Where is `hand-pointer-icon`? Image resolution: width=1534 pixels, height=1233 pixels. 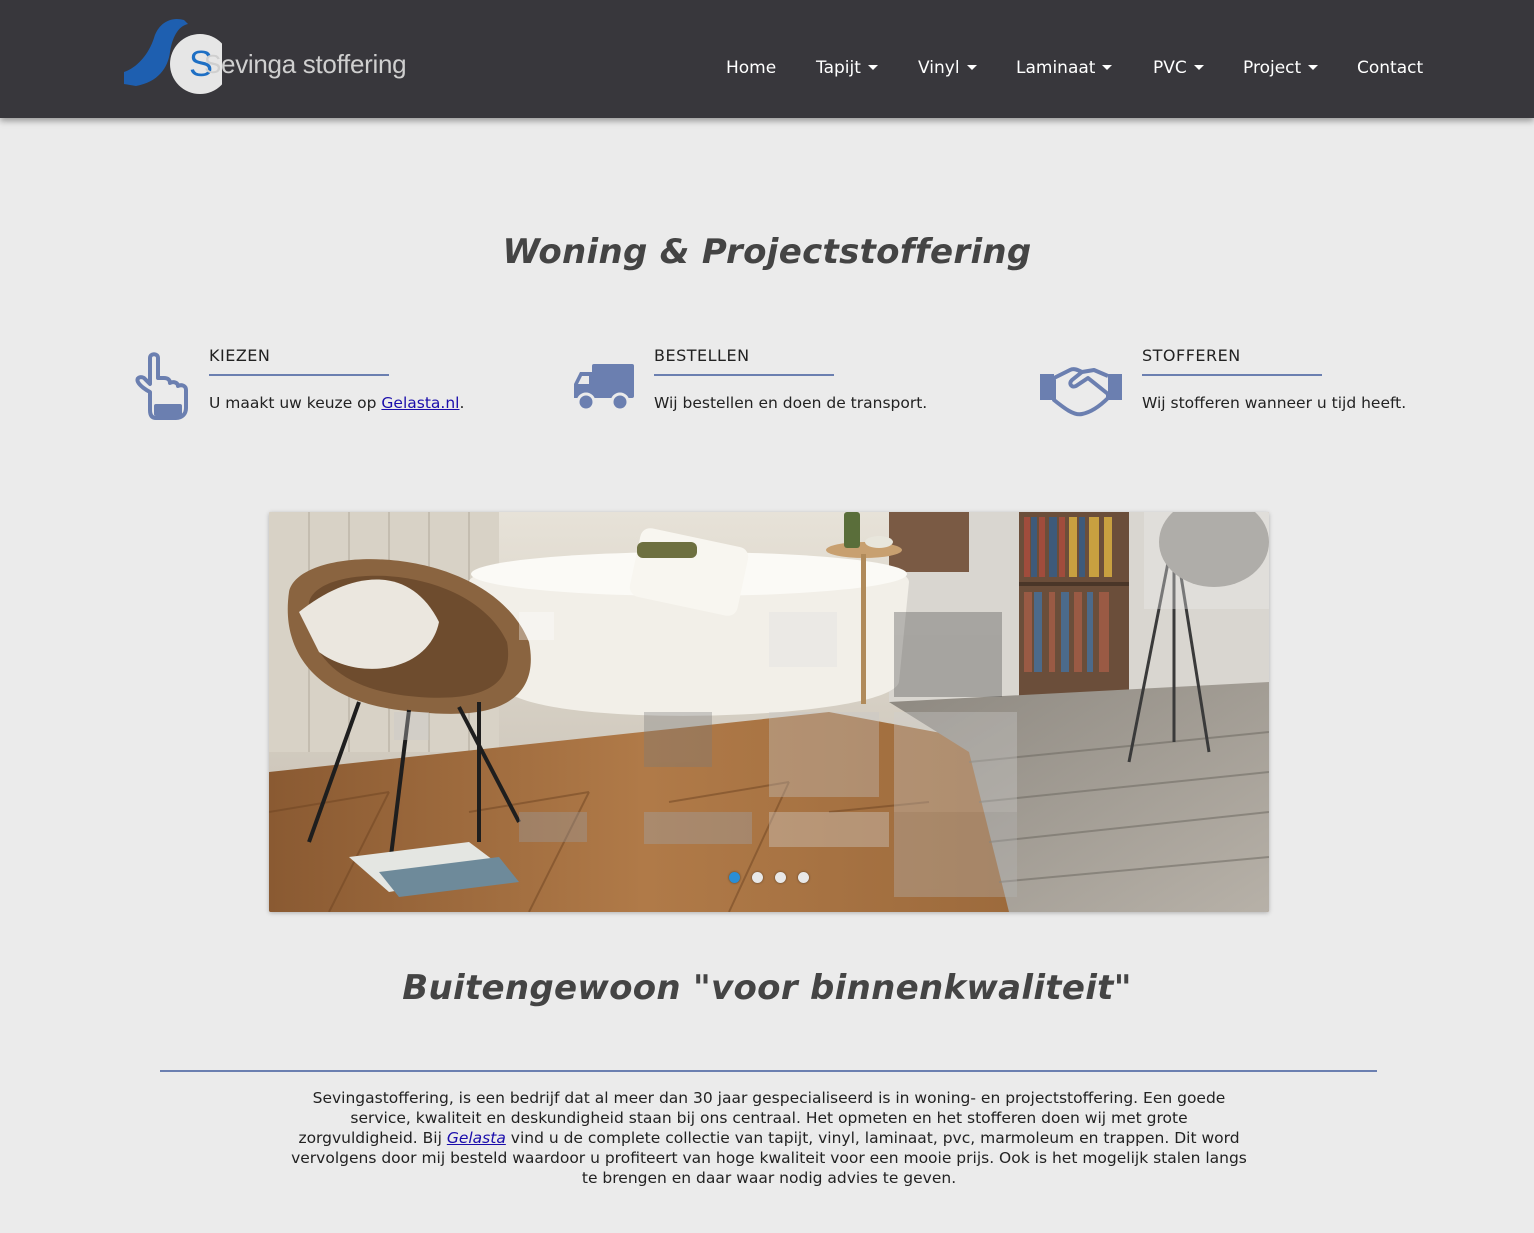
hand-pointer-icon is located at coordinates (161, 386).